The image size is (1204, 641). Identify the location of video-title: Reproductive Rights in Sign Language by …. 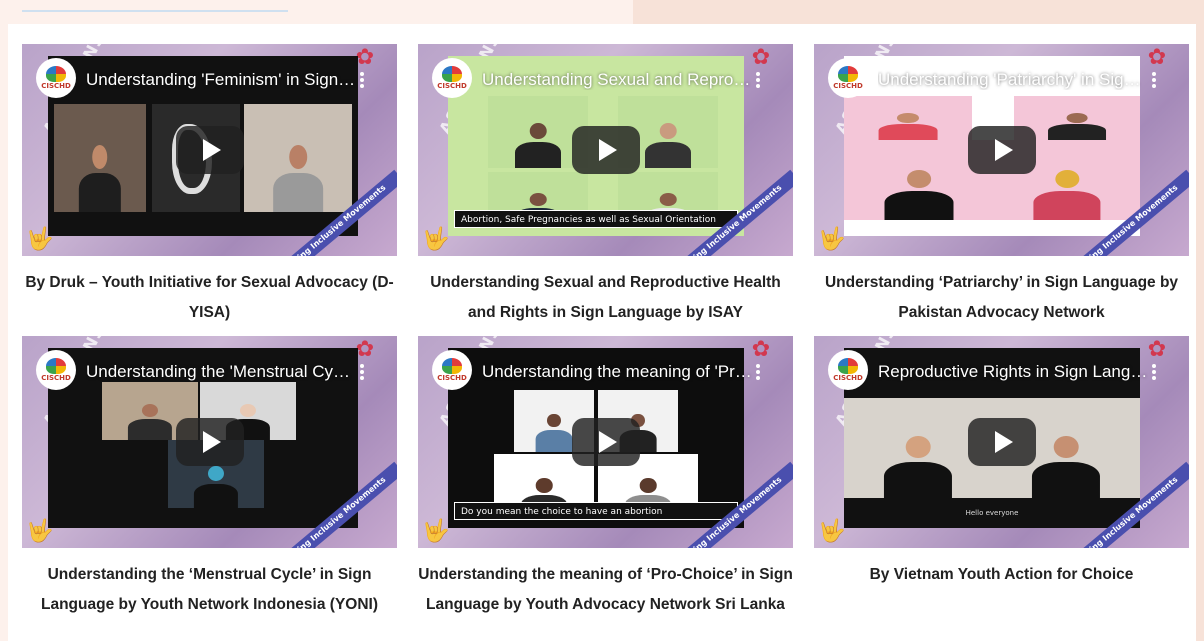
(1013, 372).